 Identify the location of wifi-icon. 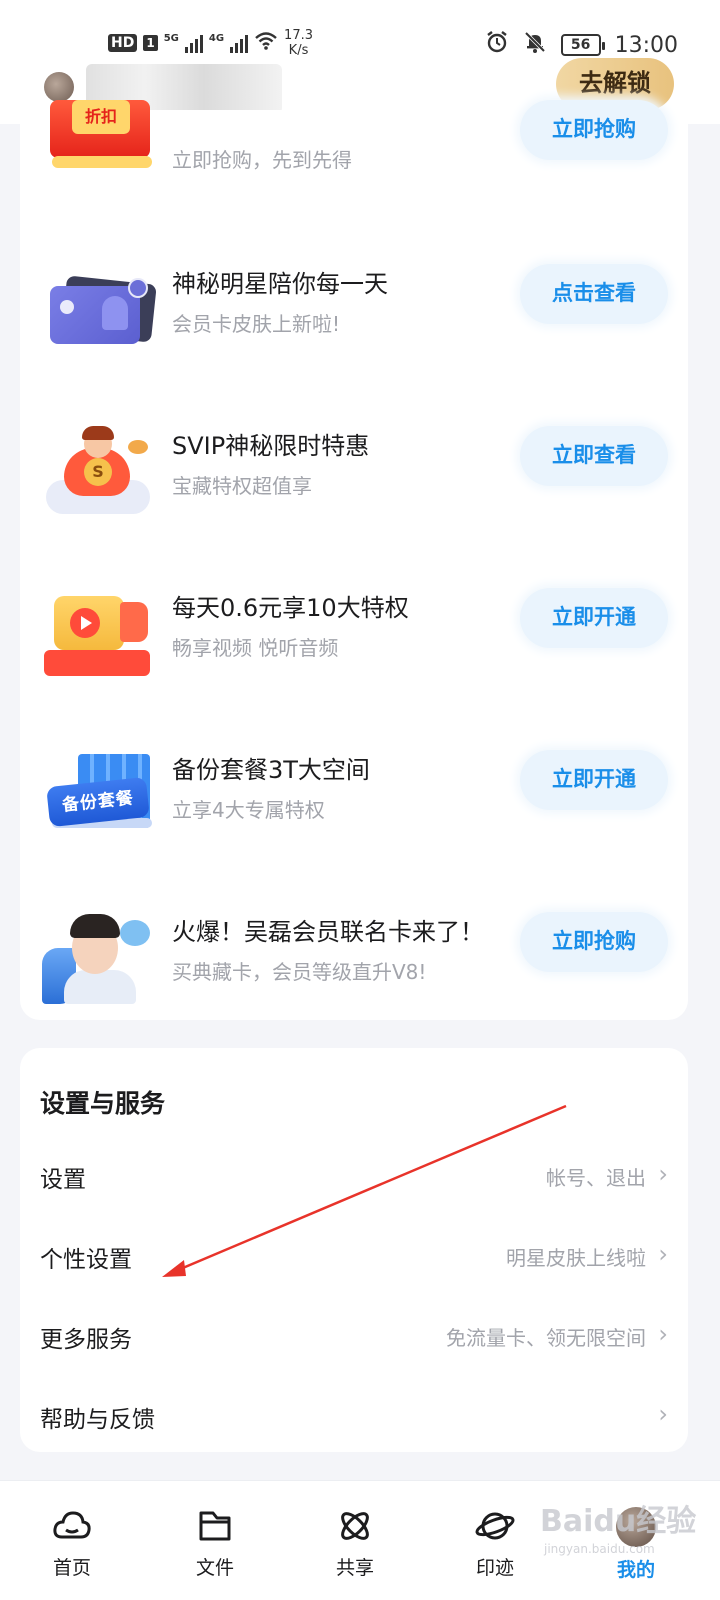
(266, 43).